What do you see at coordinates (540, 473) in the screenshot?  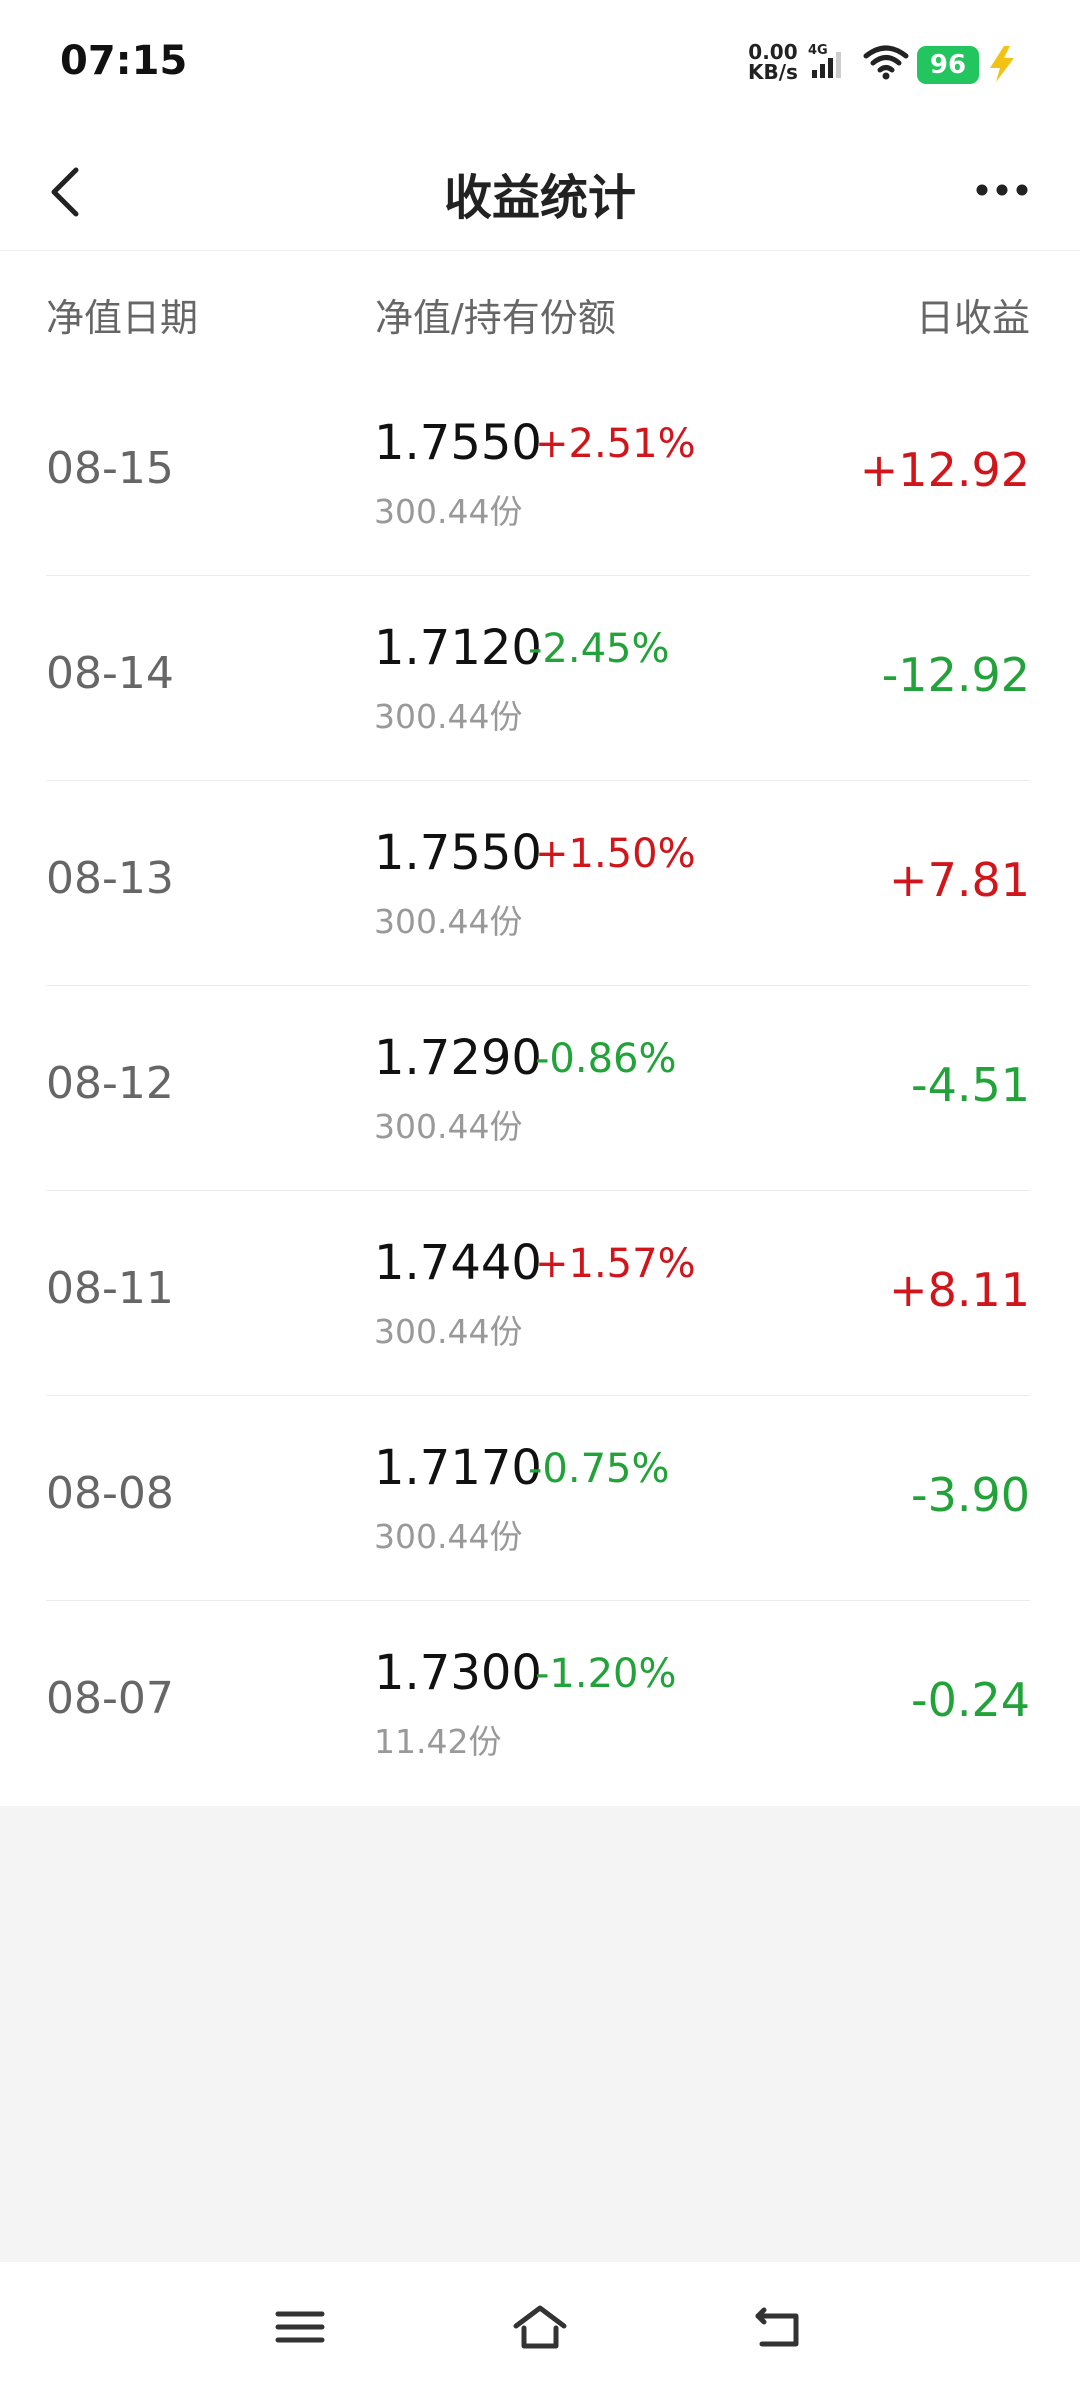 I see `list-item: 08-15 1.7550 +2.51% 300.44份 +12.92` at bounding box center [540, 473].